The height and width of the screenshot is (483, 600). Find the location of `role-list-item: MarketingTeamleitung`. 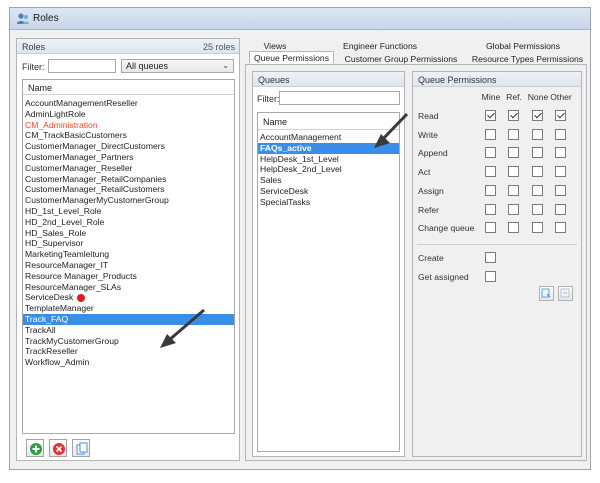

role-list-item: MarketingTeamleitung is located at coordinates (128, 254).